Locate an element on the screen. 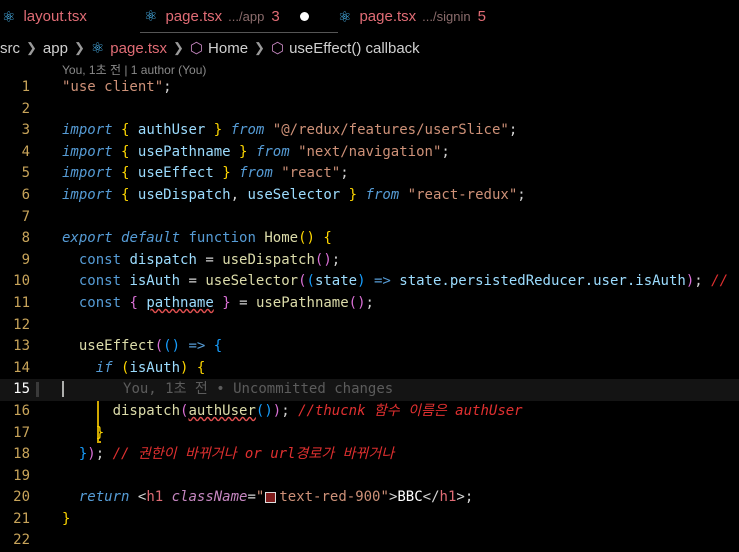 Image resolution: width=739 pixels, height=552 pixels. code-line: 18 }); // 권한이 바뀌거나 or url경로가 바뀌거나 is located at coordinates (369, 455).